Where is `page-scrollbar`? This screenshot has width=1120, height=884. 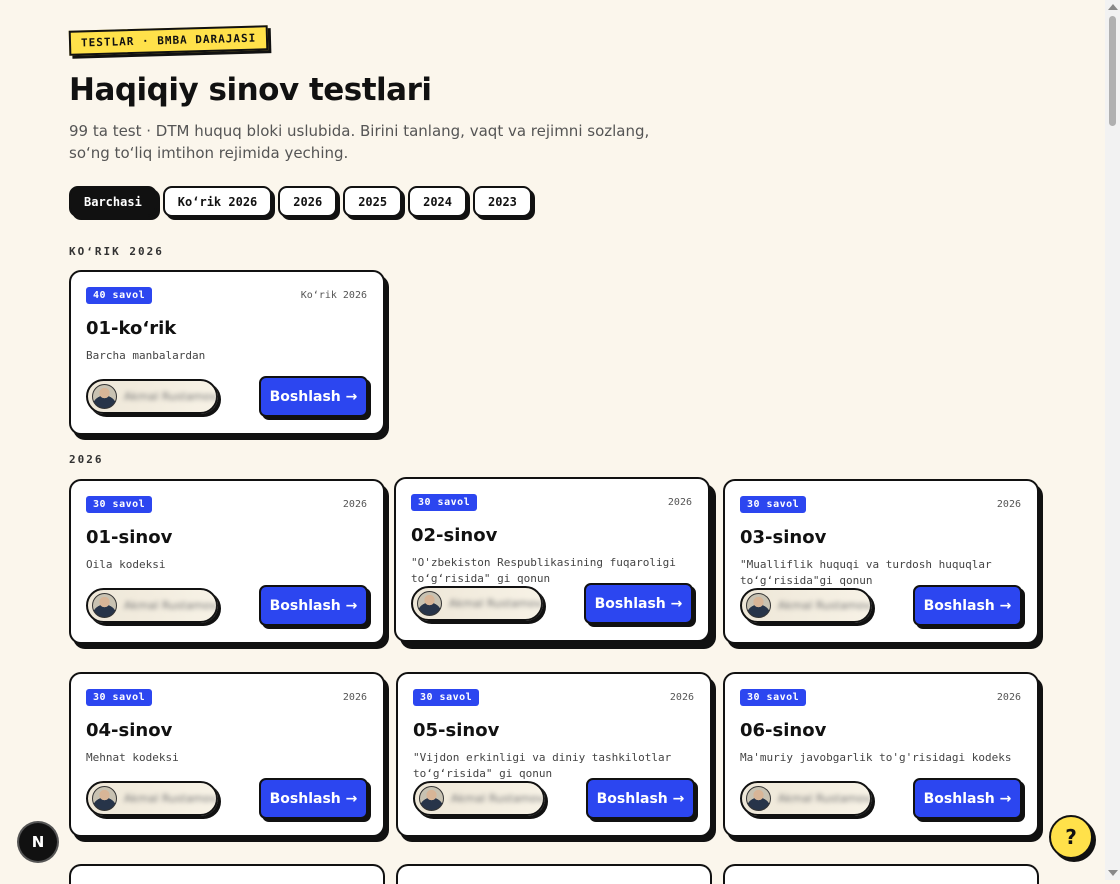 page-scrollbar is located at coordinates (1112, 440).